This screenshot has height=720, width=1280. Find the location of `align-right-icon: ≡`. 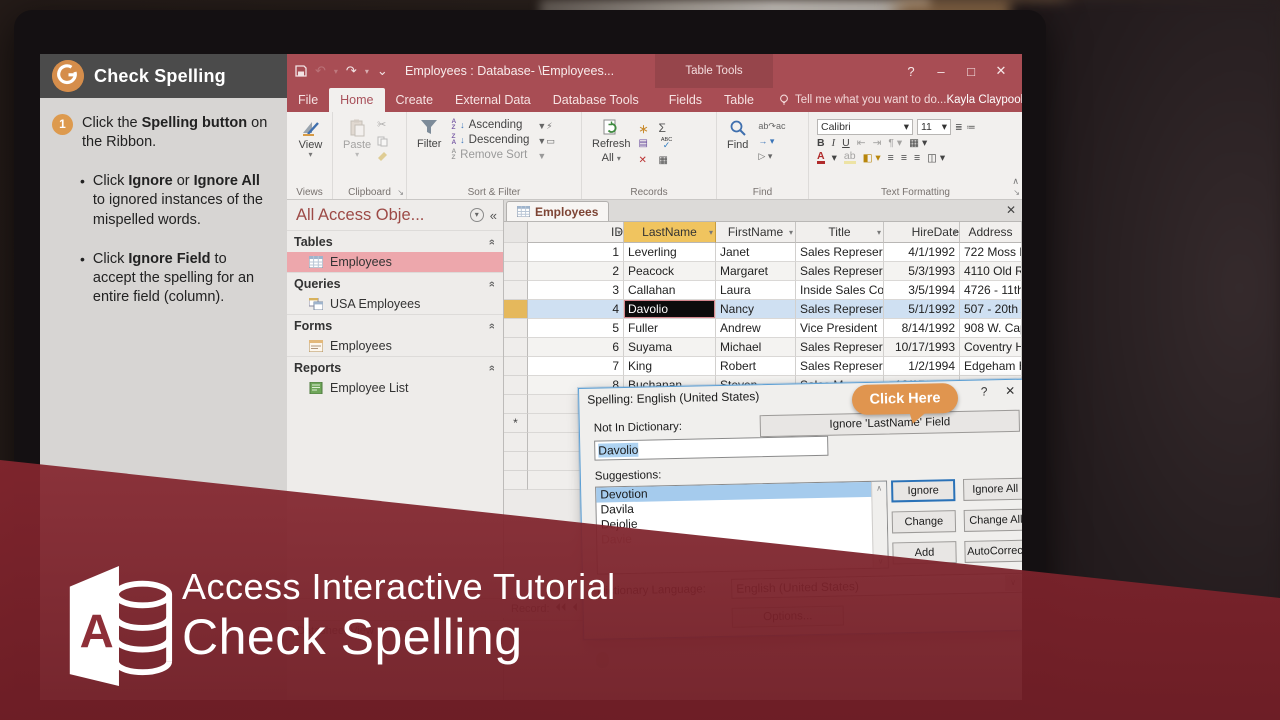

align-right-icon: ≡ is located at coordinates (917, 158).